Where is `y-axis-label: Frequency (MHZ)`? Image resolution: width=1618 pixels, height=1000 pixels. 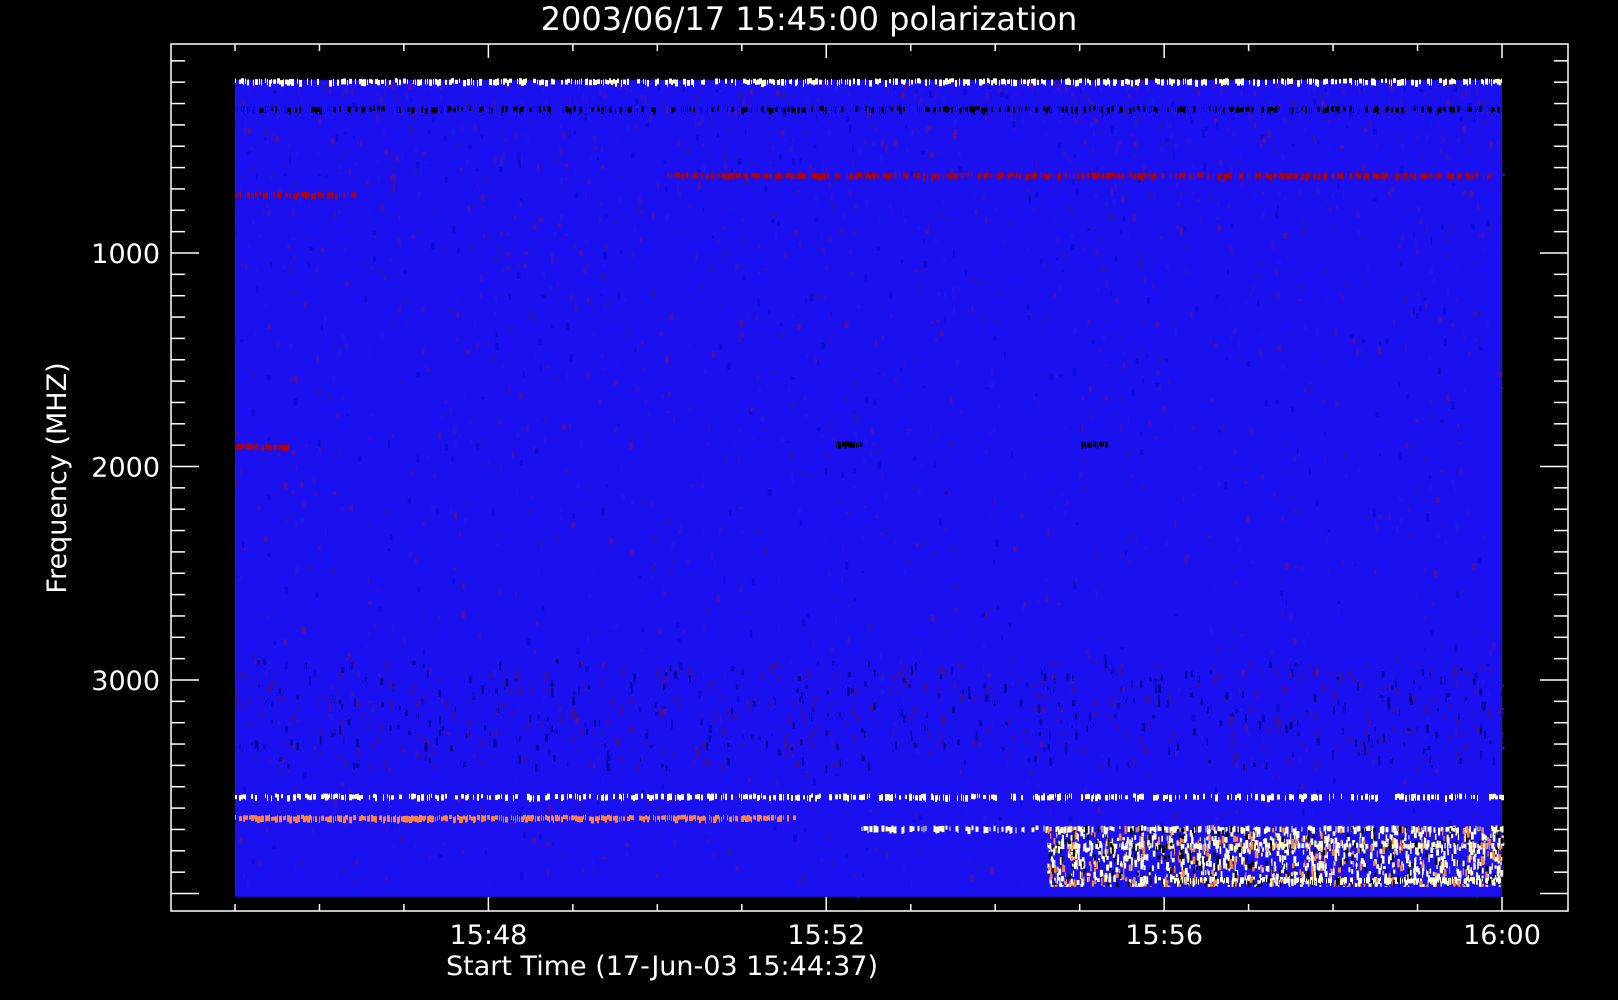 y-axis-label: Frequency (MHZ) is located at coordinates (57, 477).